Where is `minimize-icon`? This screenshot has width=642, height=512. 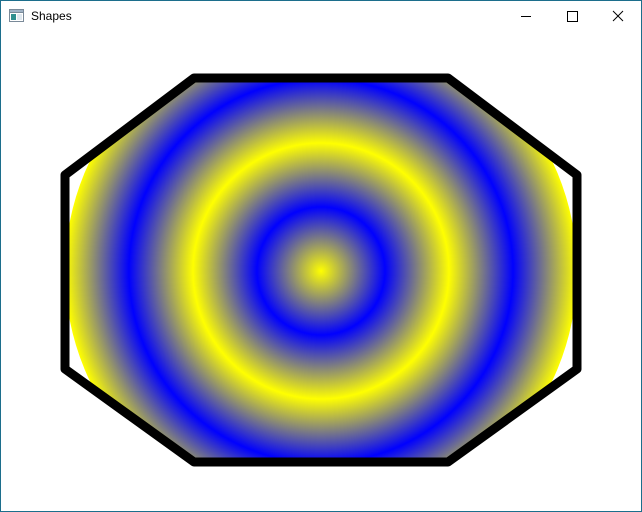
minimize-icon is located at coordinates (526, 16).